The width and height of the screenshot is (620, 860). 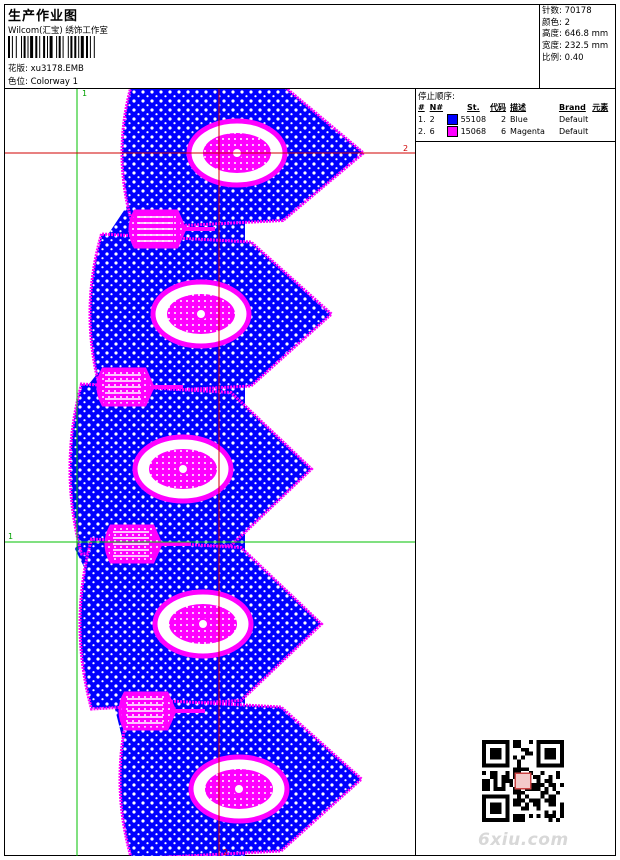 What do you see at coordinates (567, 11) in the screenshot?
I see `stat-stitches: 针数: 70178` at bounding box center [567, 11].